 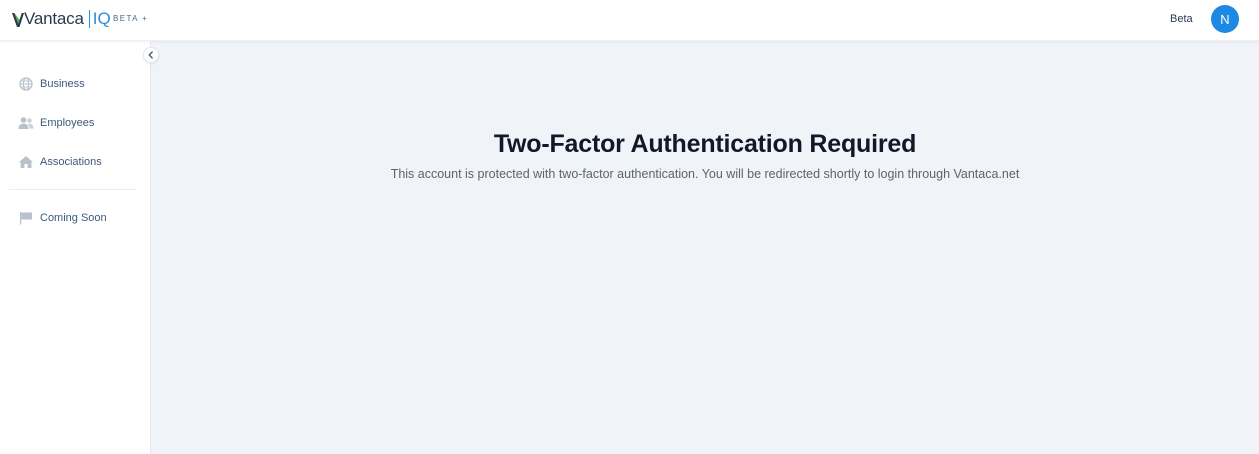 I want to click on sidebar-collapse-button, so click(x=151, y=55).